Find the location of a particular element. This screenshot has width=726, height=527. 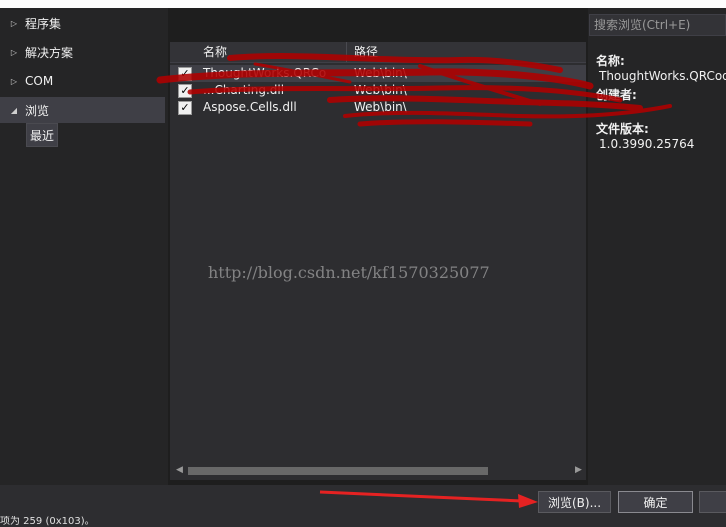

table-row: ✓ ThoughtWorks.QRCo Web\bin\ is located at coordinates (378, 73).